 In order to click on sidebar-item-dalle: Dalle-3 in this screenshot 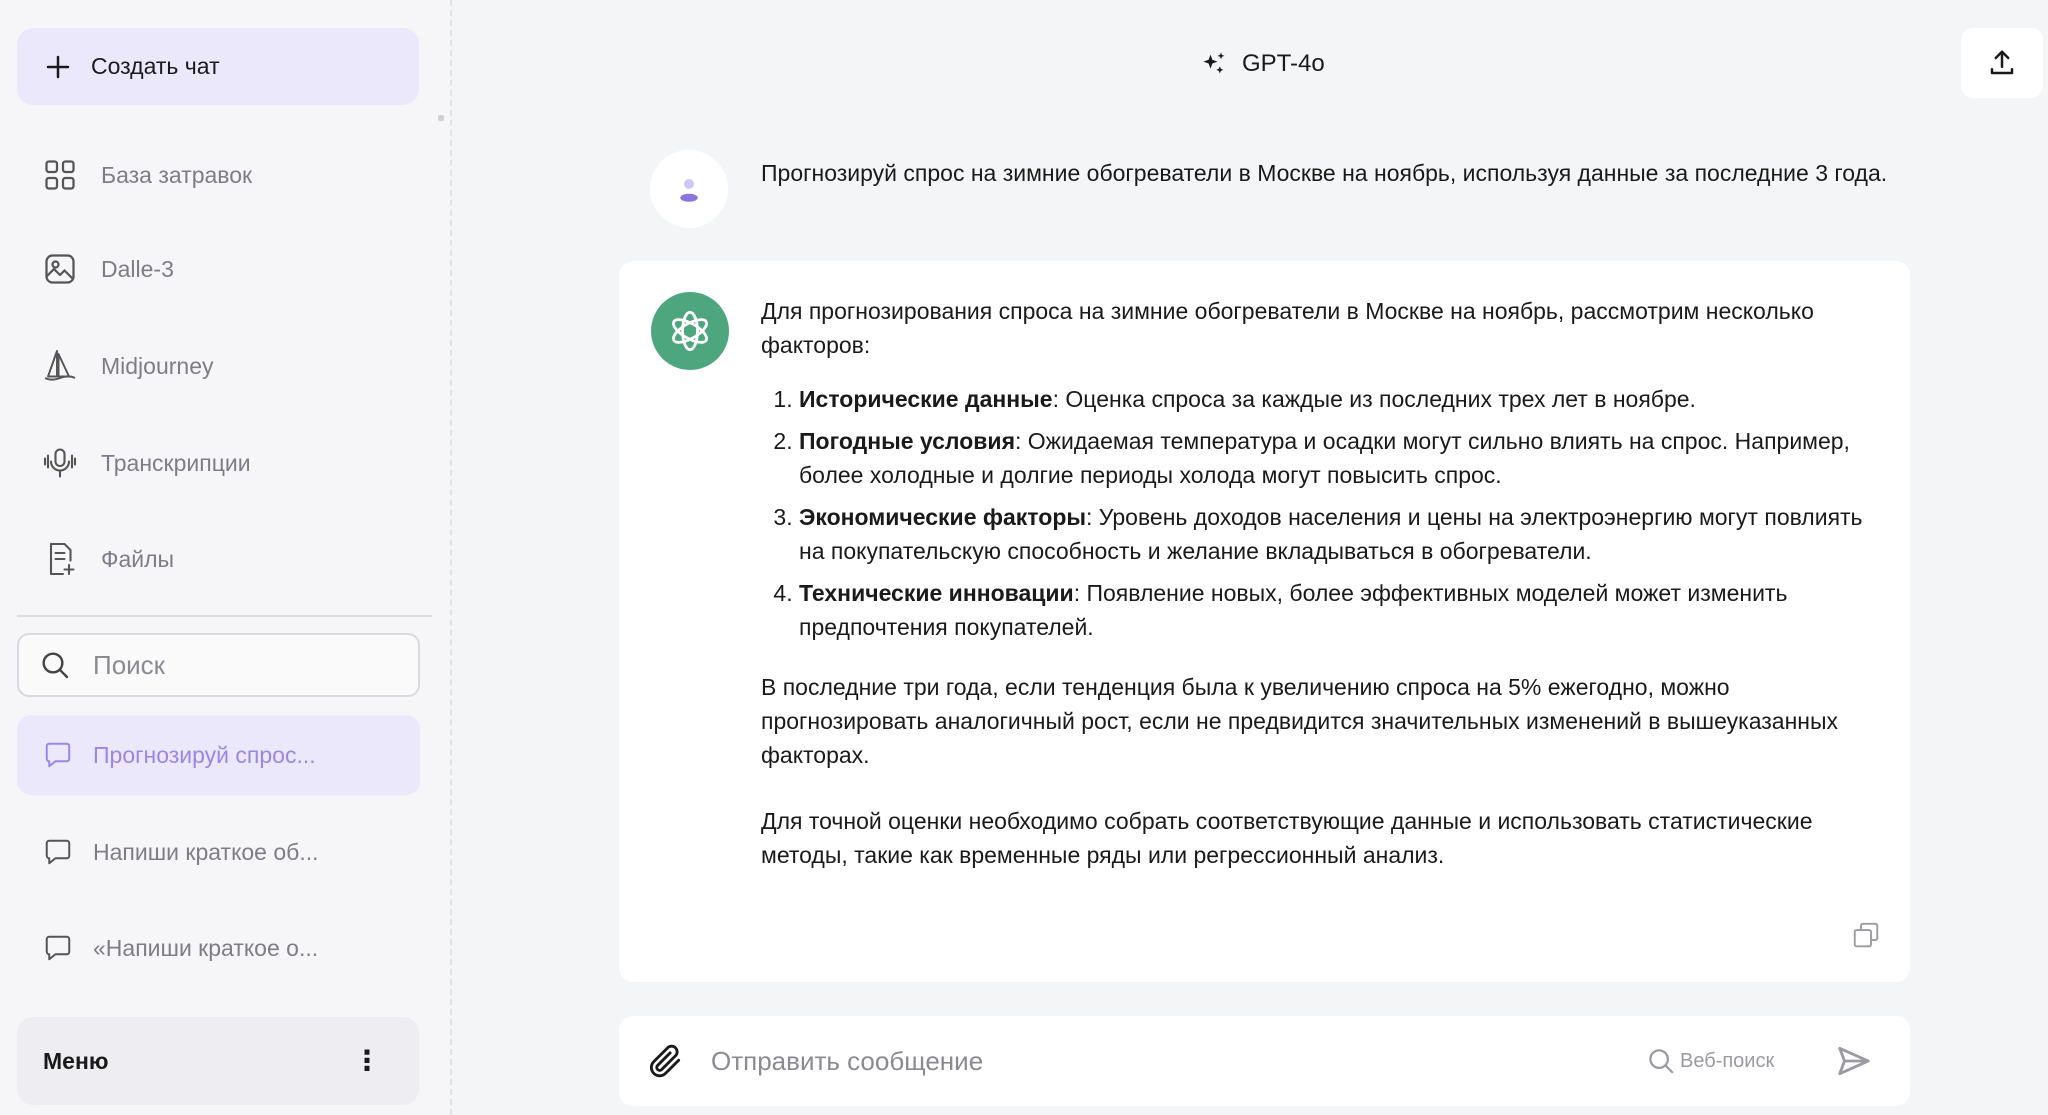, I will do `click(218, 269)`.